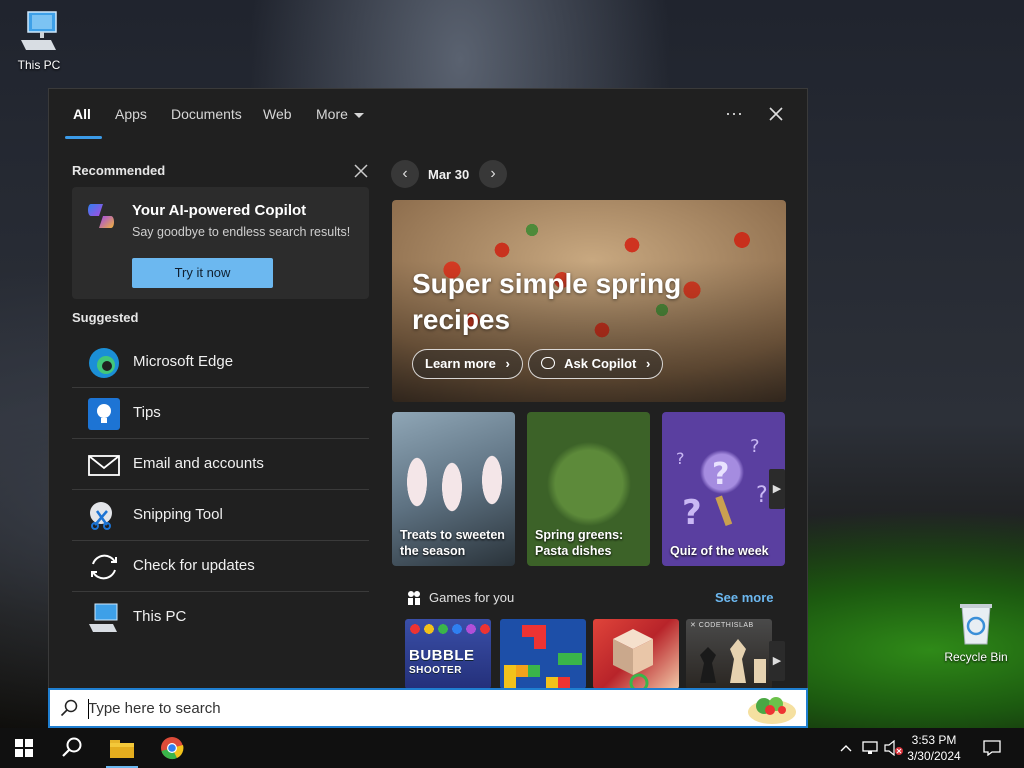 The height and width of the screenshot is (768, 1024). I want to click on tab-more-label: More, so click(332, 114).